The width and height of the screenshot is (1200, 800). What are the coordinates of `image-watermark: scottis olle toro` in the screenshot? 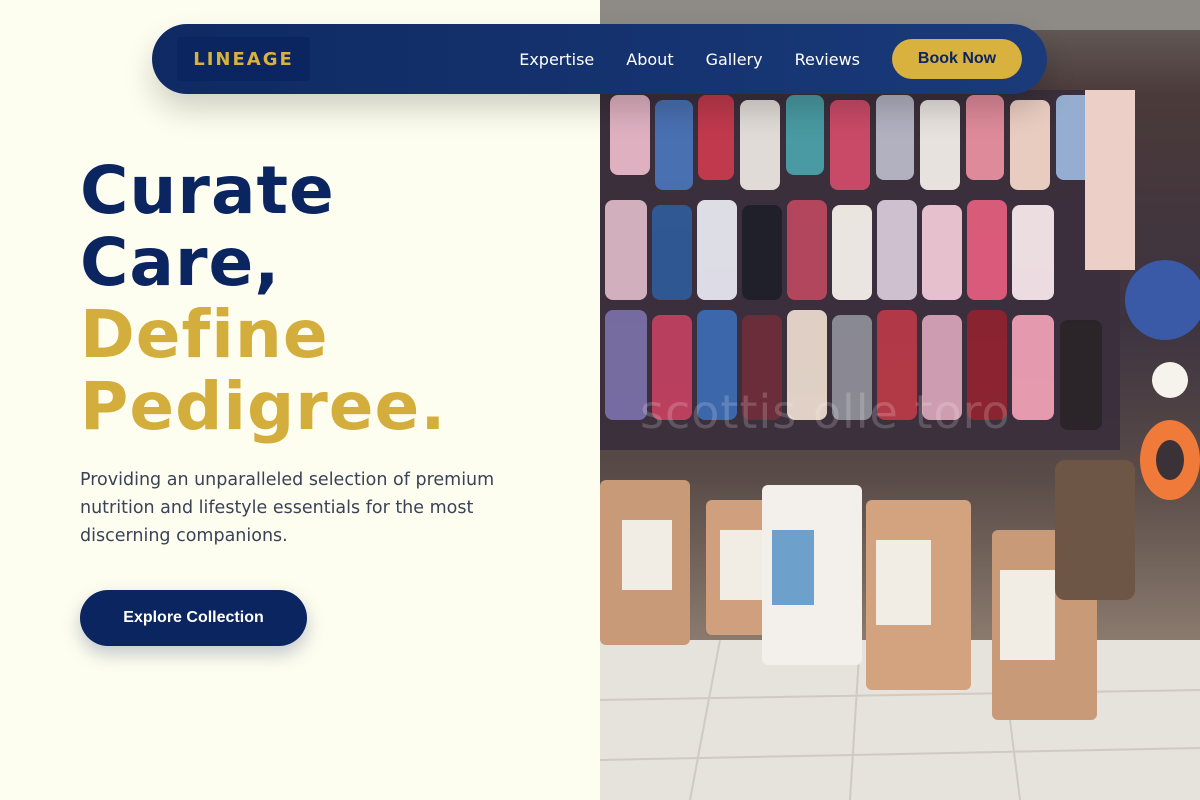 It's located at (825, 412).